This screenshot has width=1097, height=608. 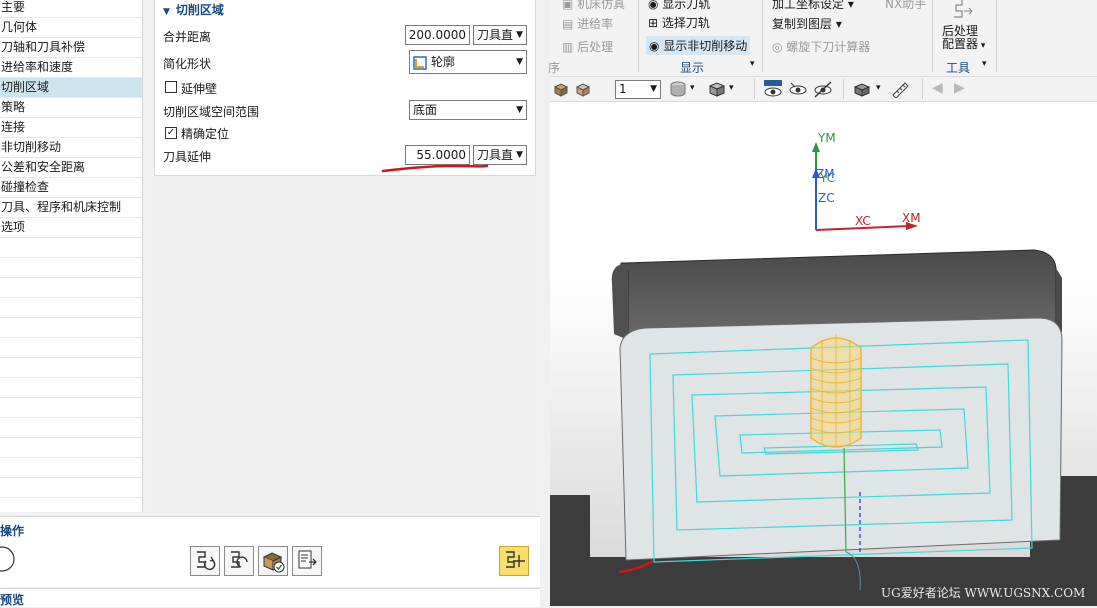 What do you see at coordinates (71, 188) in the screenshot?
I see `nav-item: 碰撞检查` at bounding box center [71, 188].